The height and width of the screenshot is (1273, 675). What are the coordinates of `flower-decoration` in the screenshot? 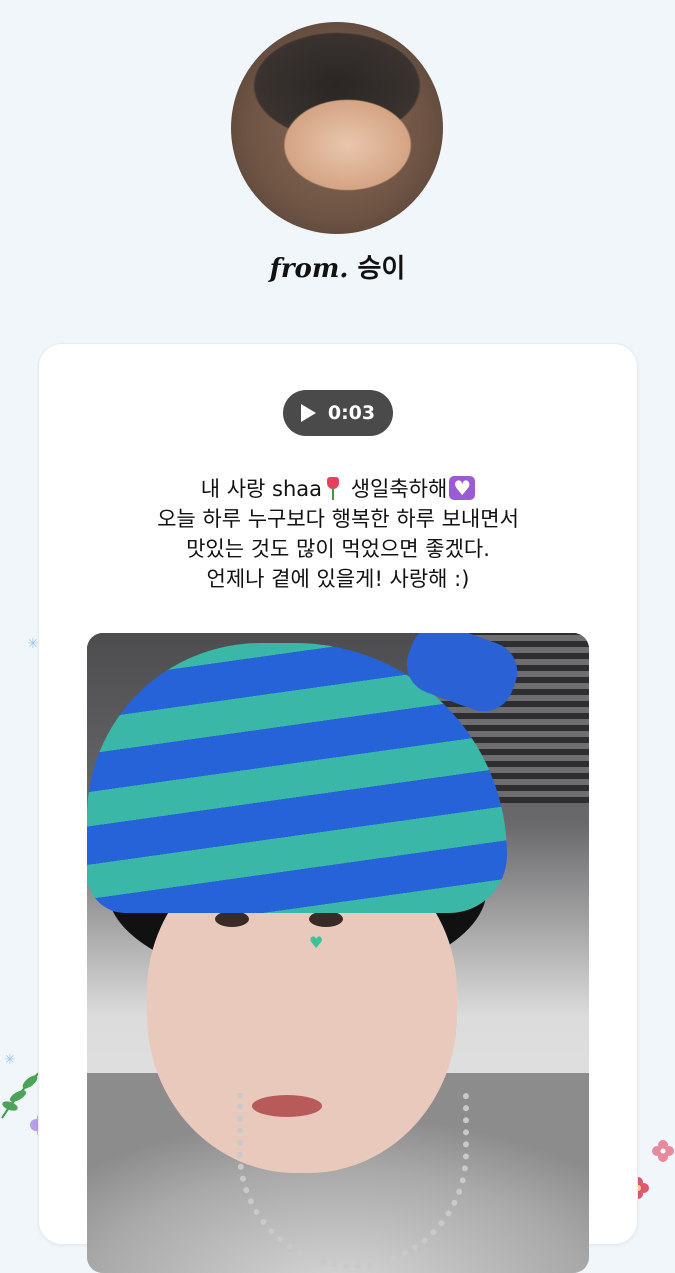 It's located at (663, 1151).